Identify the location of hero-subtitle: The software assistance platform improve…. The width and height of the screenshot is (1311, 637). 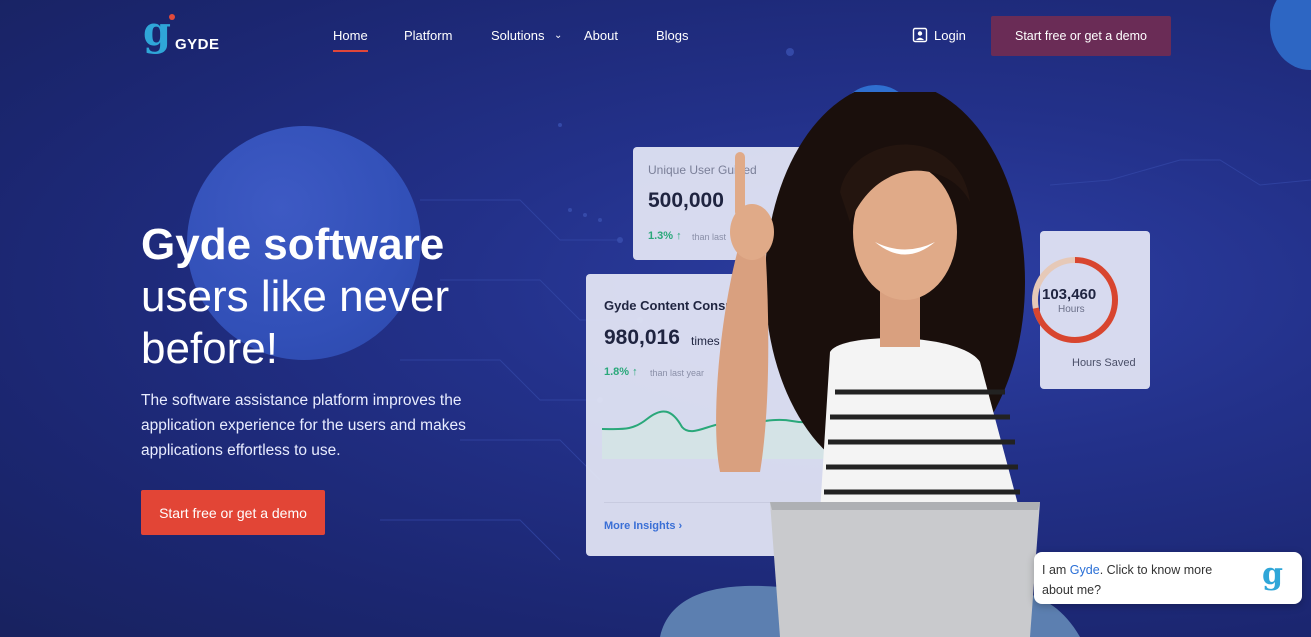
(303, 425).